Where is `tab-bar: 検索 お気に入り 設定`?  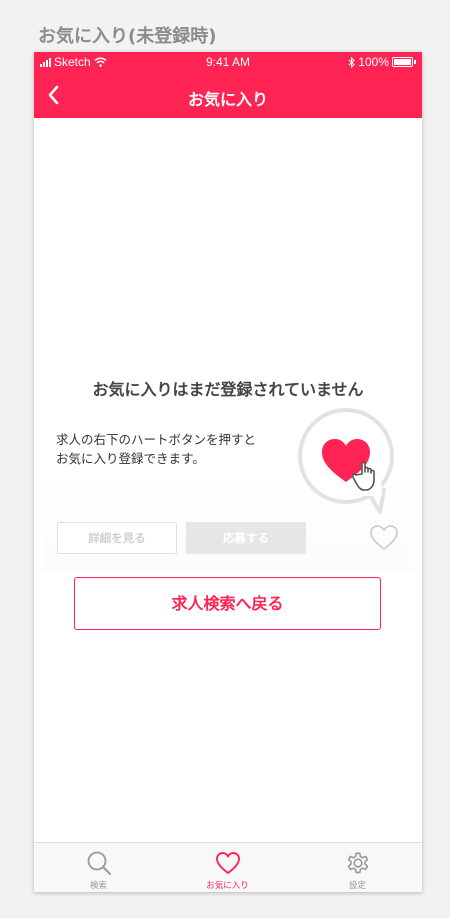 tab-bar: 検索 お気に入り 設定 is located at coordinates (228, 867).